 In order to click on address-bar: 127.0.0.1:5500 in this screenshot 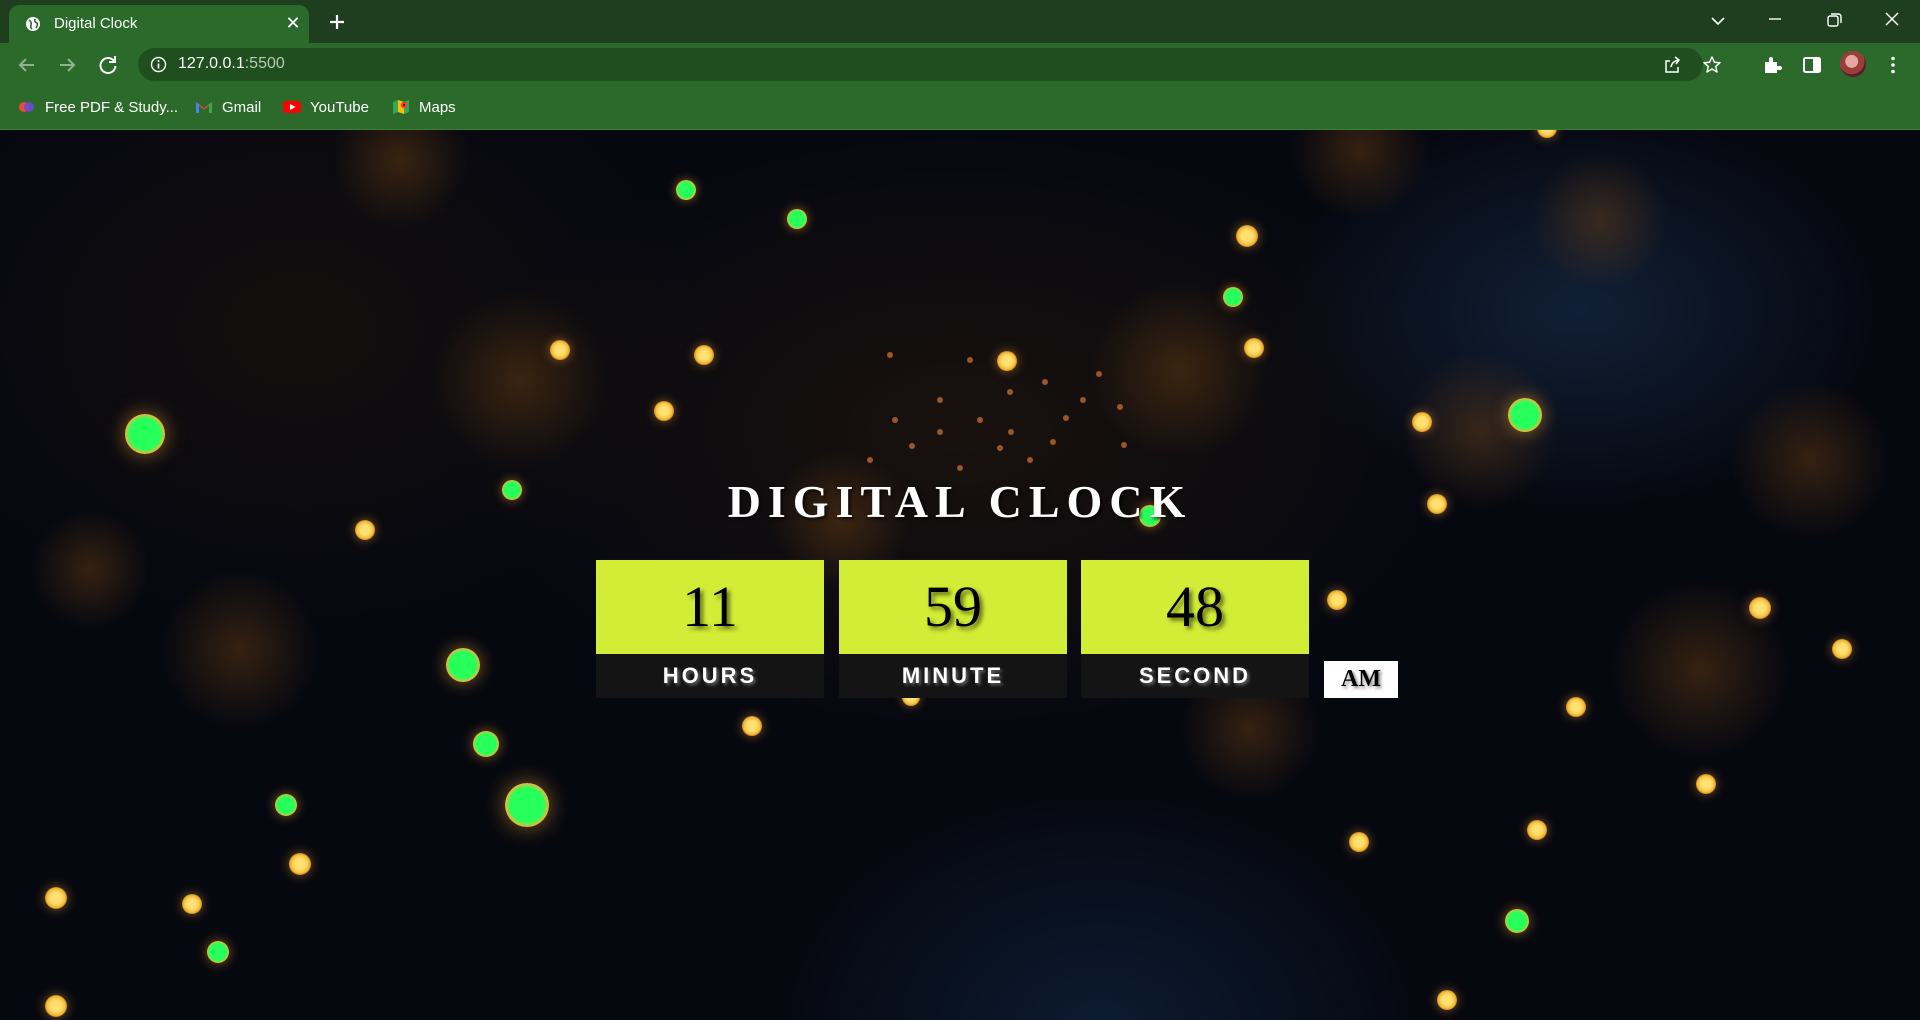, I will do `click(929, 64)`.